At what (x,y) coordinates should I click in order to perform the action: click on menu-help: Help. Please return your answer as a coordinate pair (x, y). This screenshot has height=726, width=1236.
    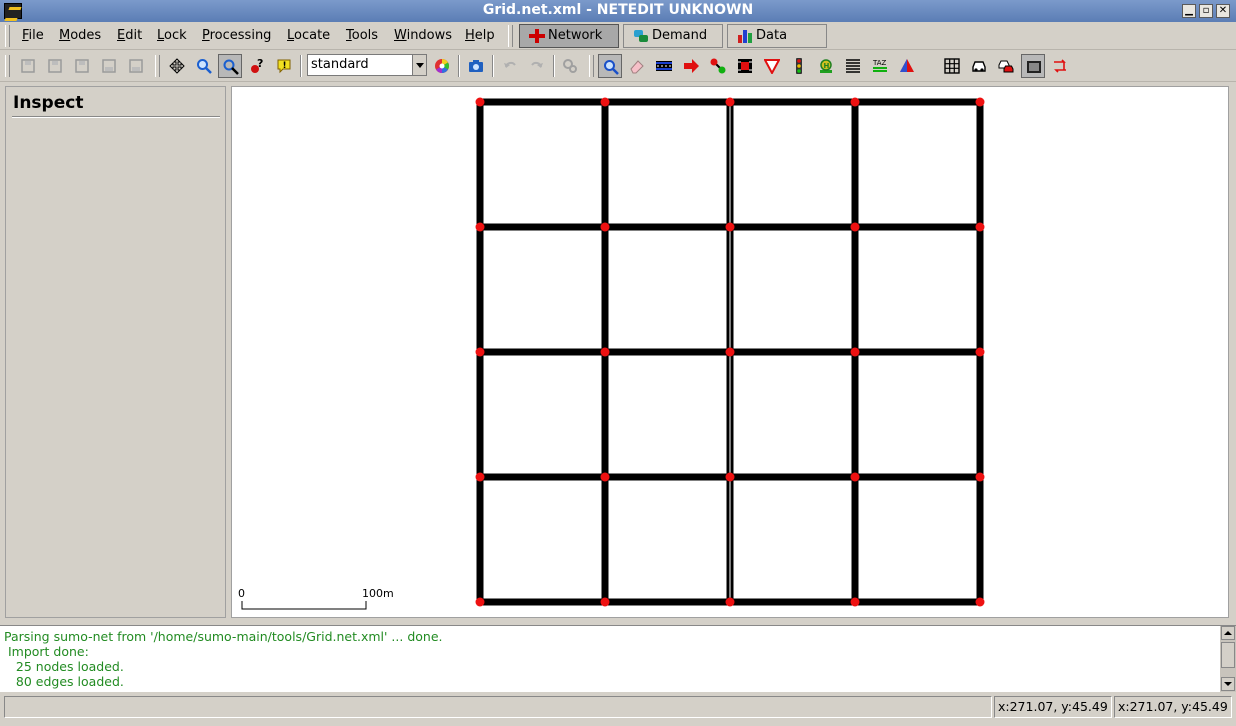
    Looking at the image, I should click on (480, 35).